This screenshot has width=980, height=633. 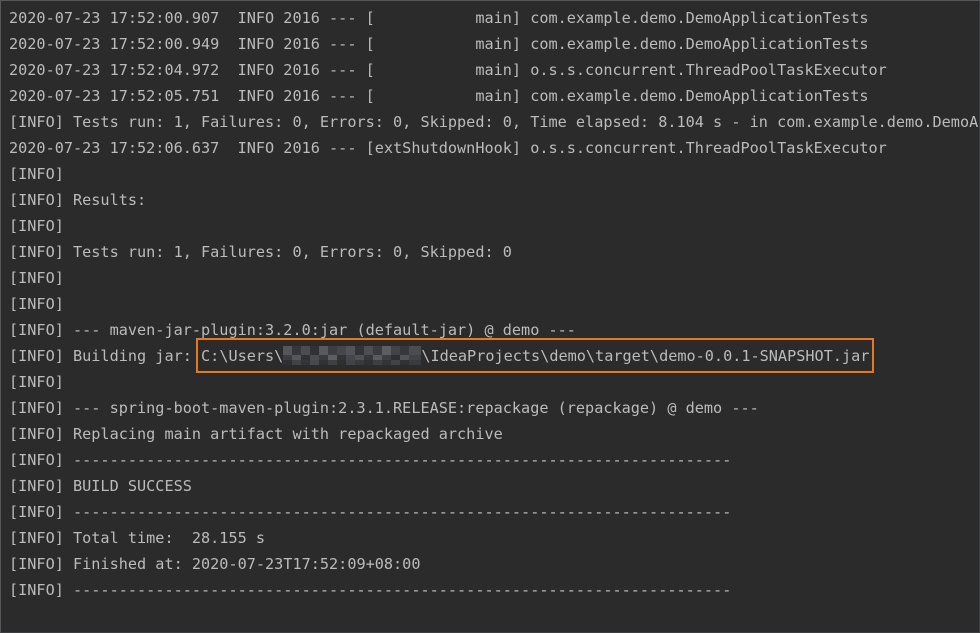 What do you see at coordinates (105, 356) in the screenshot?
I see `building-jar-prefix: [INFO] Building jar:` at bounding box center [105, 356].